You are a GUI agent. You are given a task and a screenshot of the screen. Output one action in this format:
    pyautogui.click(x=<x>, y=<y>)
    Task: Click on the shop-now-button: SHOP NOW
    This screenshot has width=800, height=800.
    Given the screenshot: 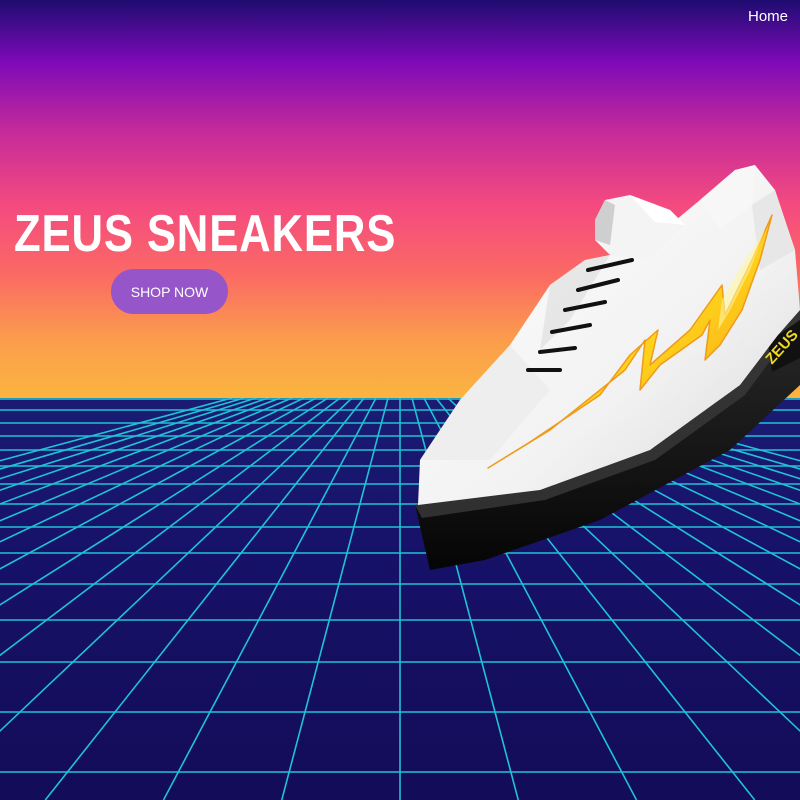 What is the action you would take?
    pyautogui.click(x=169, y=291)
    